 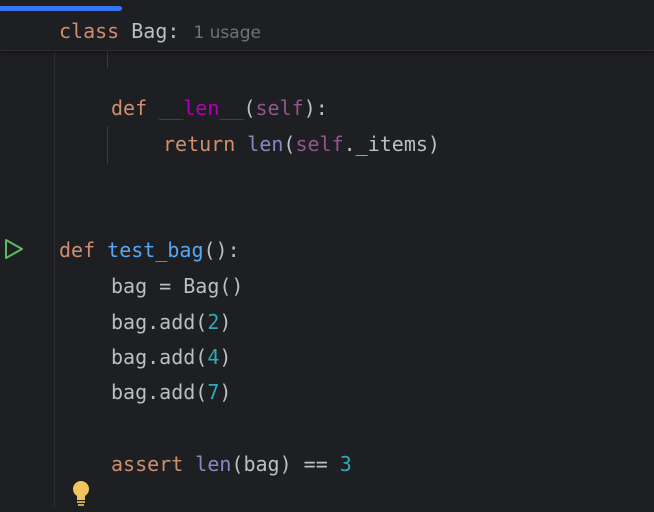 I want to click on self-ref: self, so click(x=319, y=144).